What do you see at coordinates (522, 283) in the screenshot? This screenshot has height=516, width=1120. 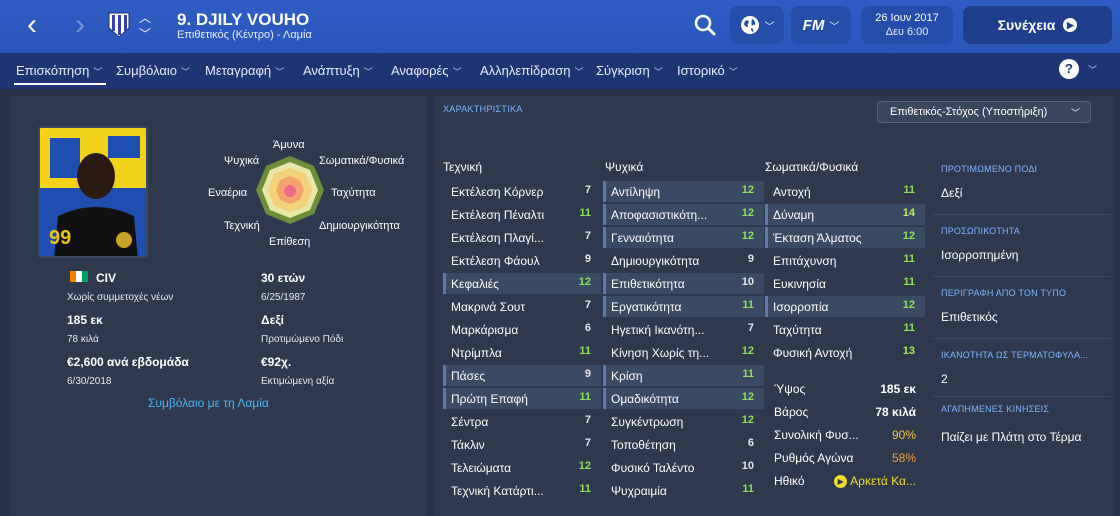 I see `technical-attribute-row: Κεφαλιές 12` at bounding box center [522, 283].